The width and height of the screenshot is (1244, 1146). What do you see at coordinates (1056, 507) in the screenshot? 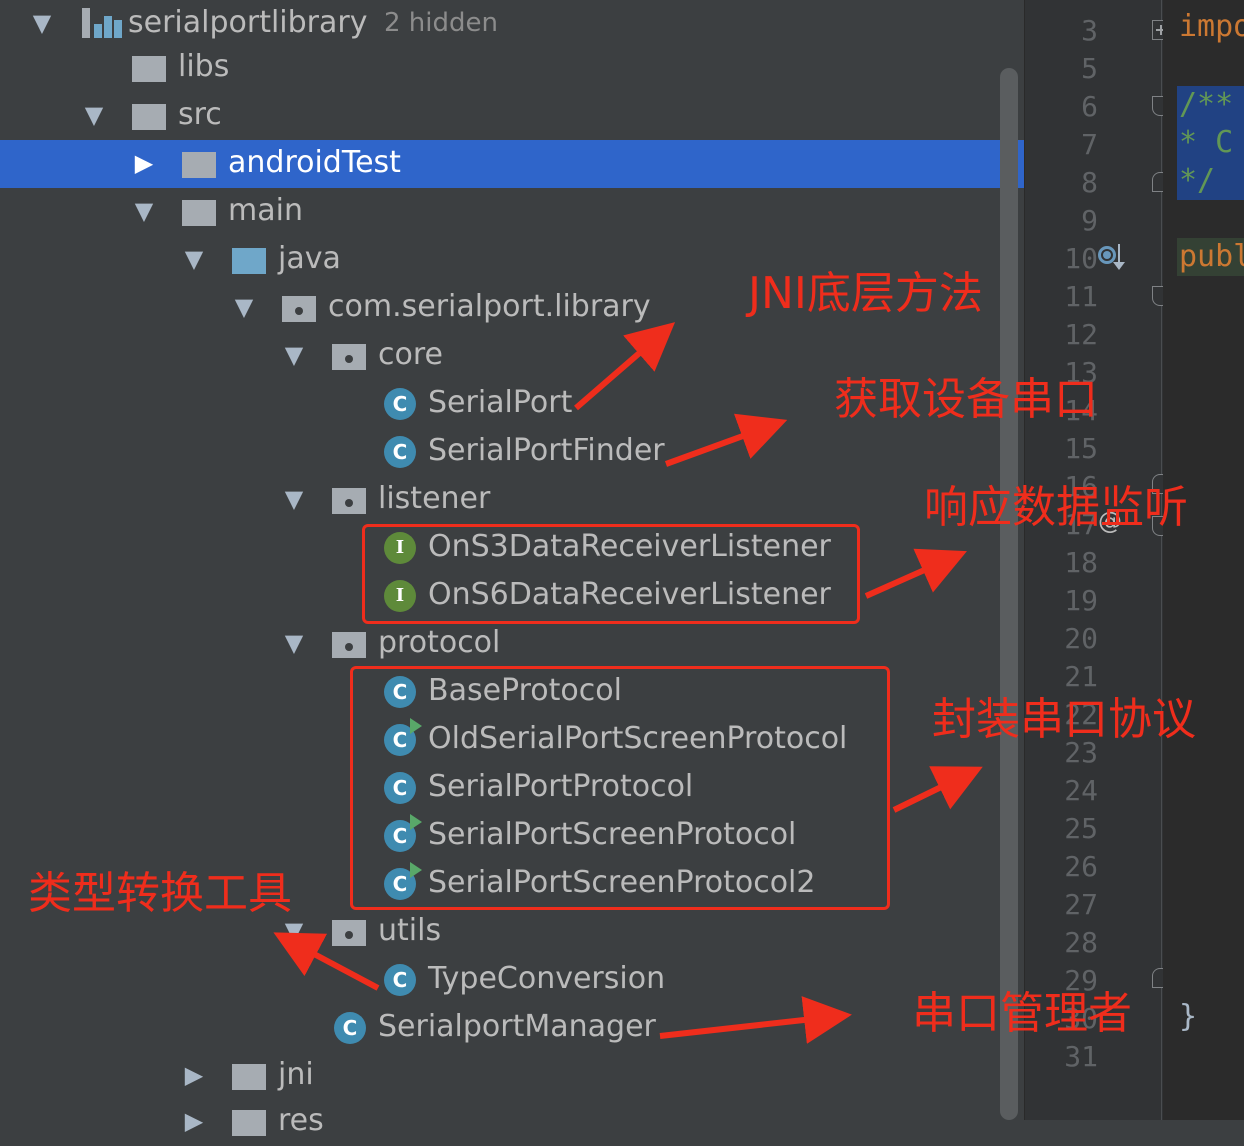
I see `annotation-listener: 响应数据监听` at bounding box center [1056, 507].